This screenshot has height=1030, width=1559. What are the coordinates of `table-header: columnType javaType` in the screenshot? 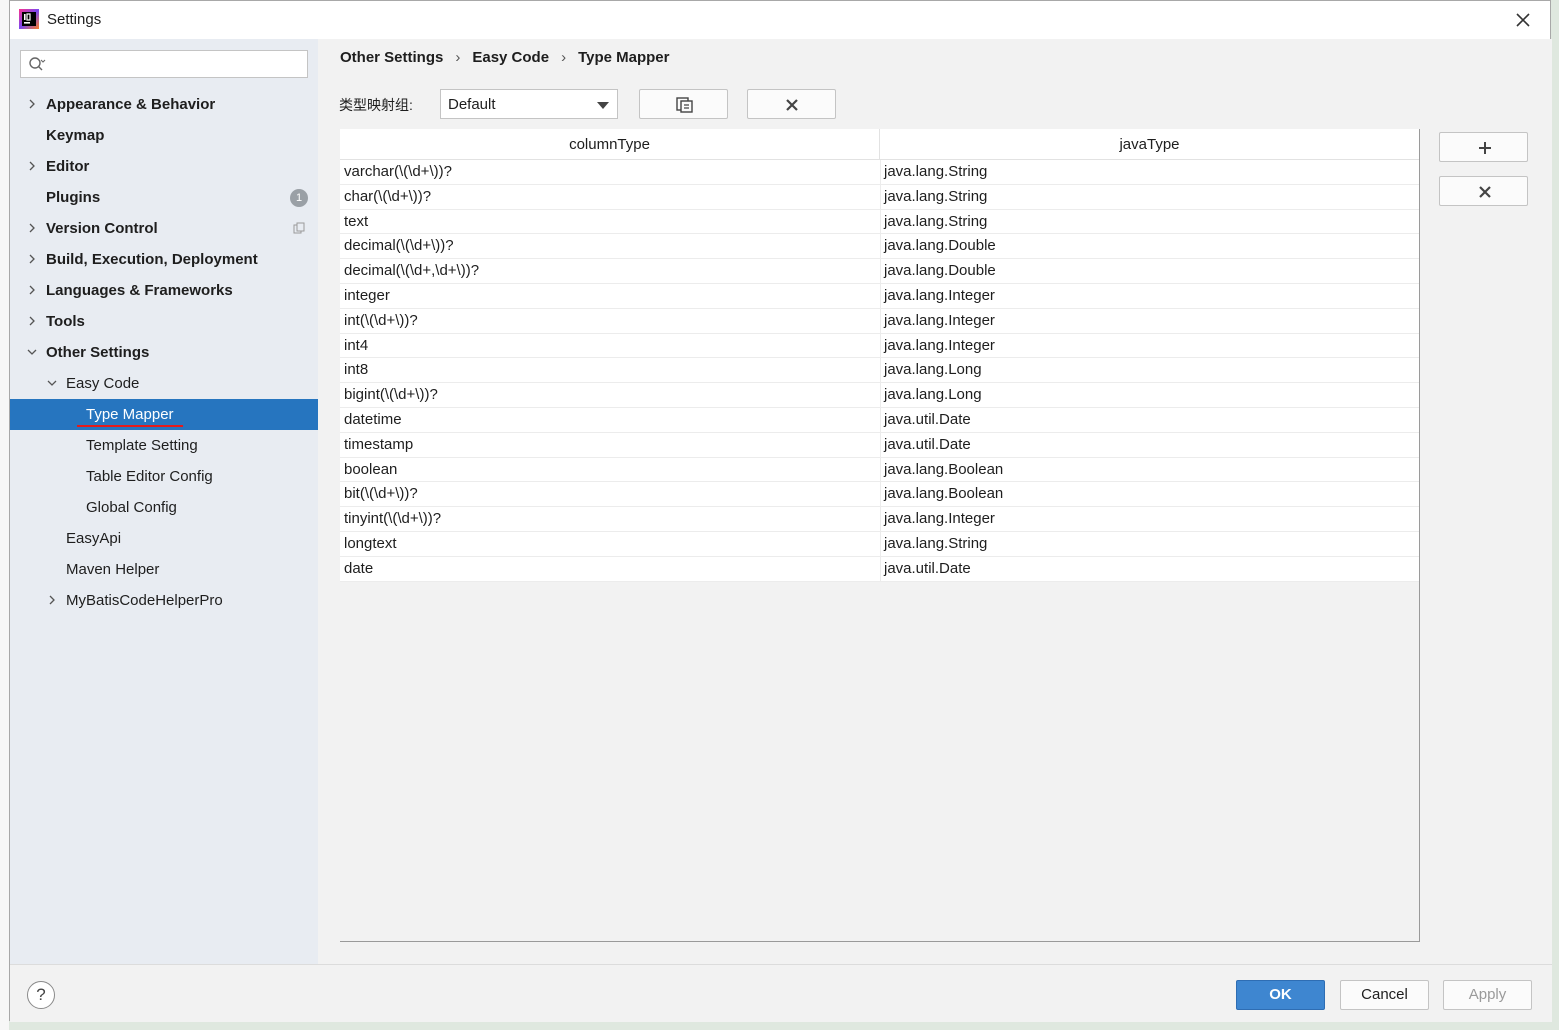 It's located at (879, 144).